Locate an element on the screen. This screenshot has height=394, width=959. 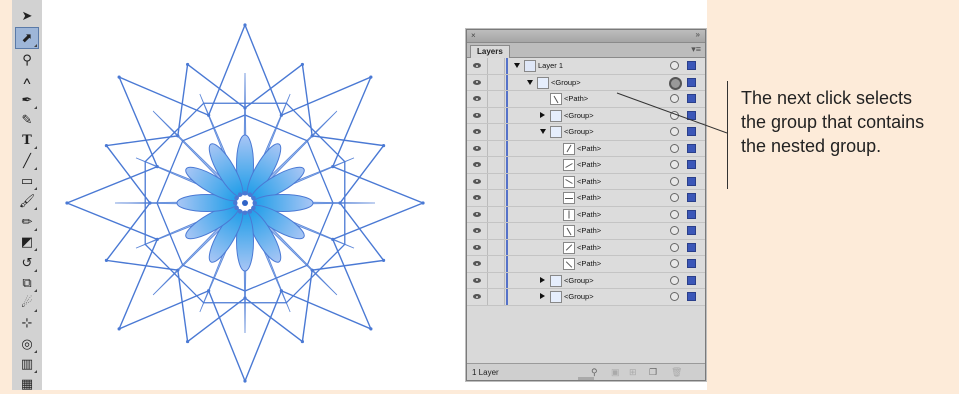
callout-line-2: the group that contains is located at coordinates (833, 122).